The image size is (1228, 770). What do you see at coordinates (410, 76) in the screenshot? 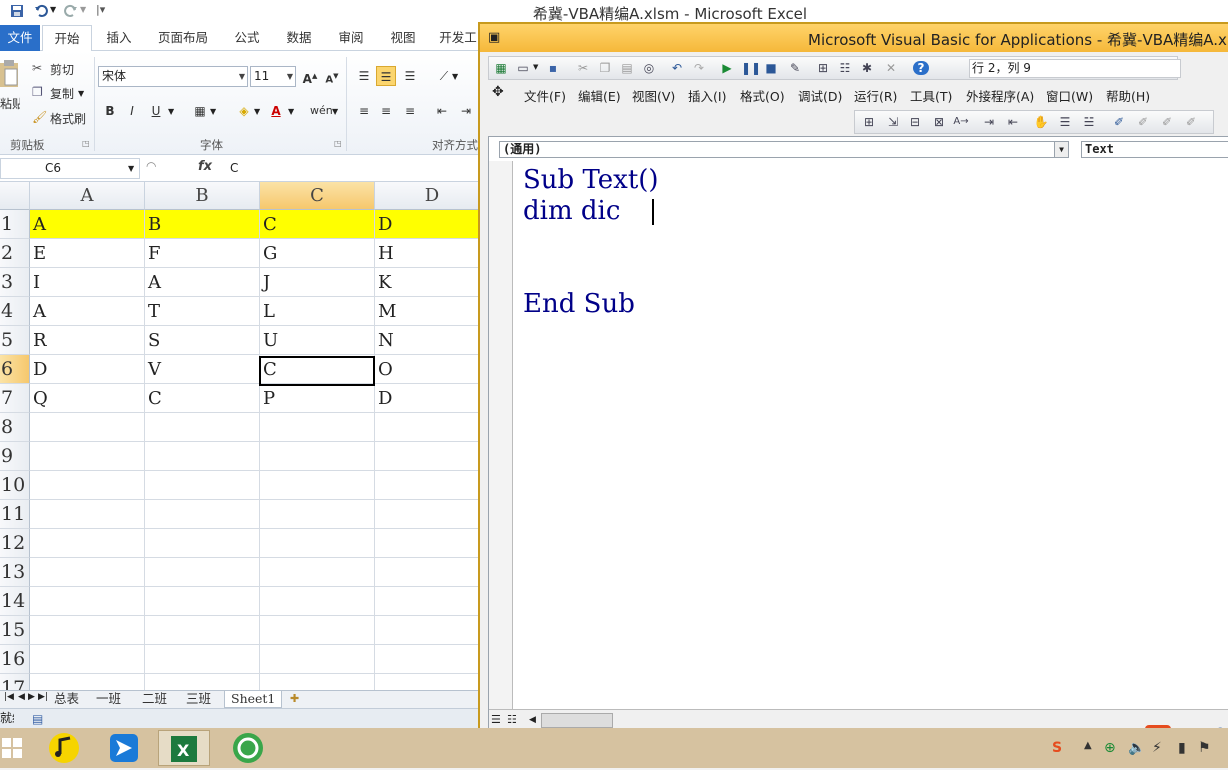
I see `align-bottom-icon: ☰` at bounding box center [410, 76].